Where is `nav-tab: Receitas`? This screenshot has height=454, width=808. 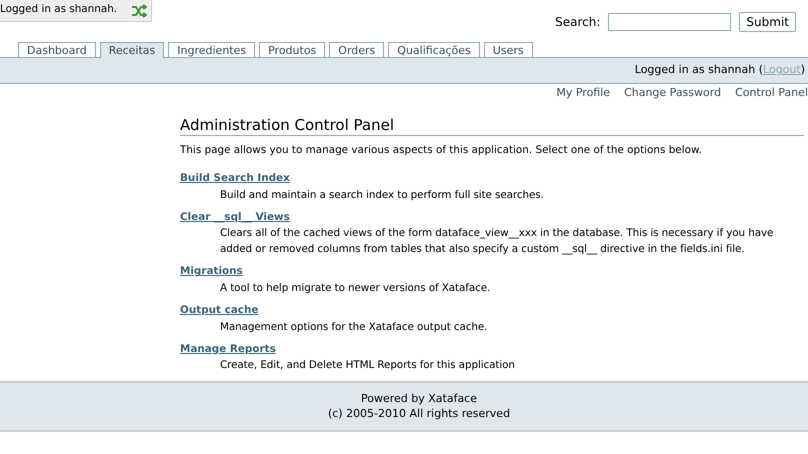
nav-tab: Receitas is located at coordinates (132, 50).